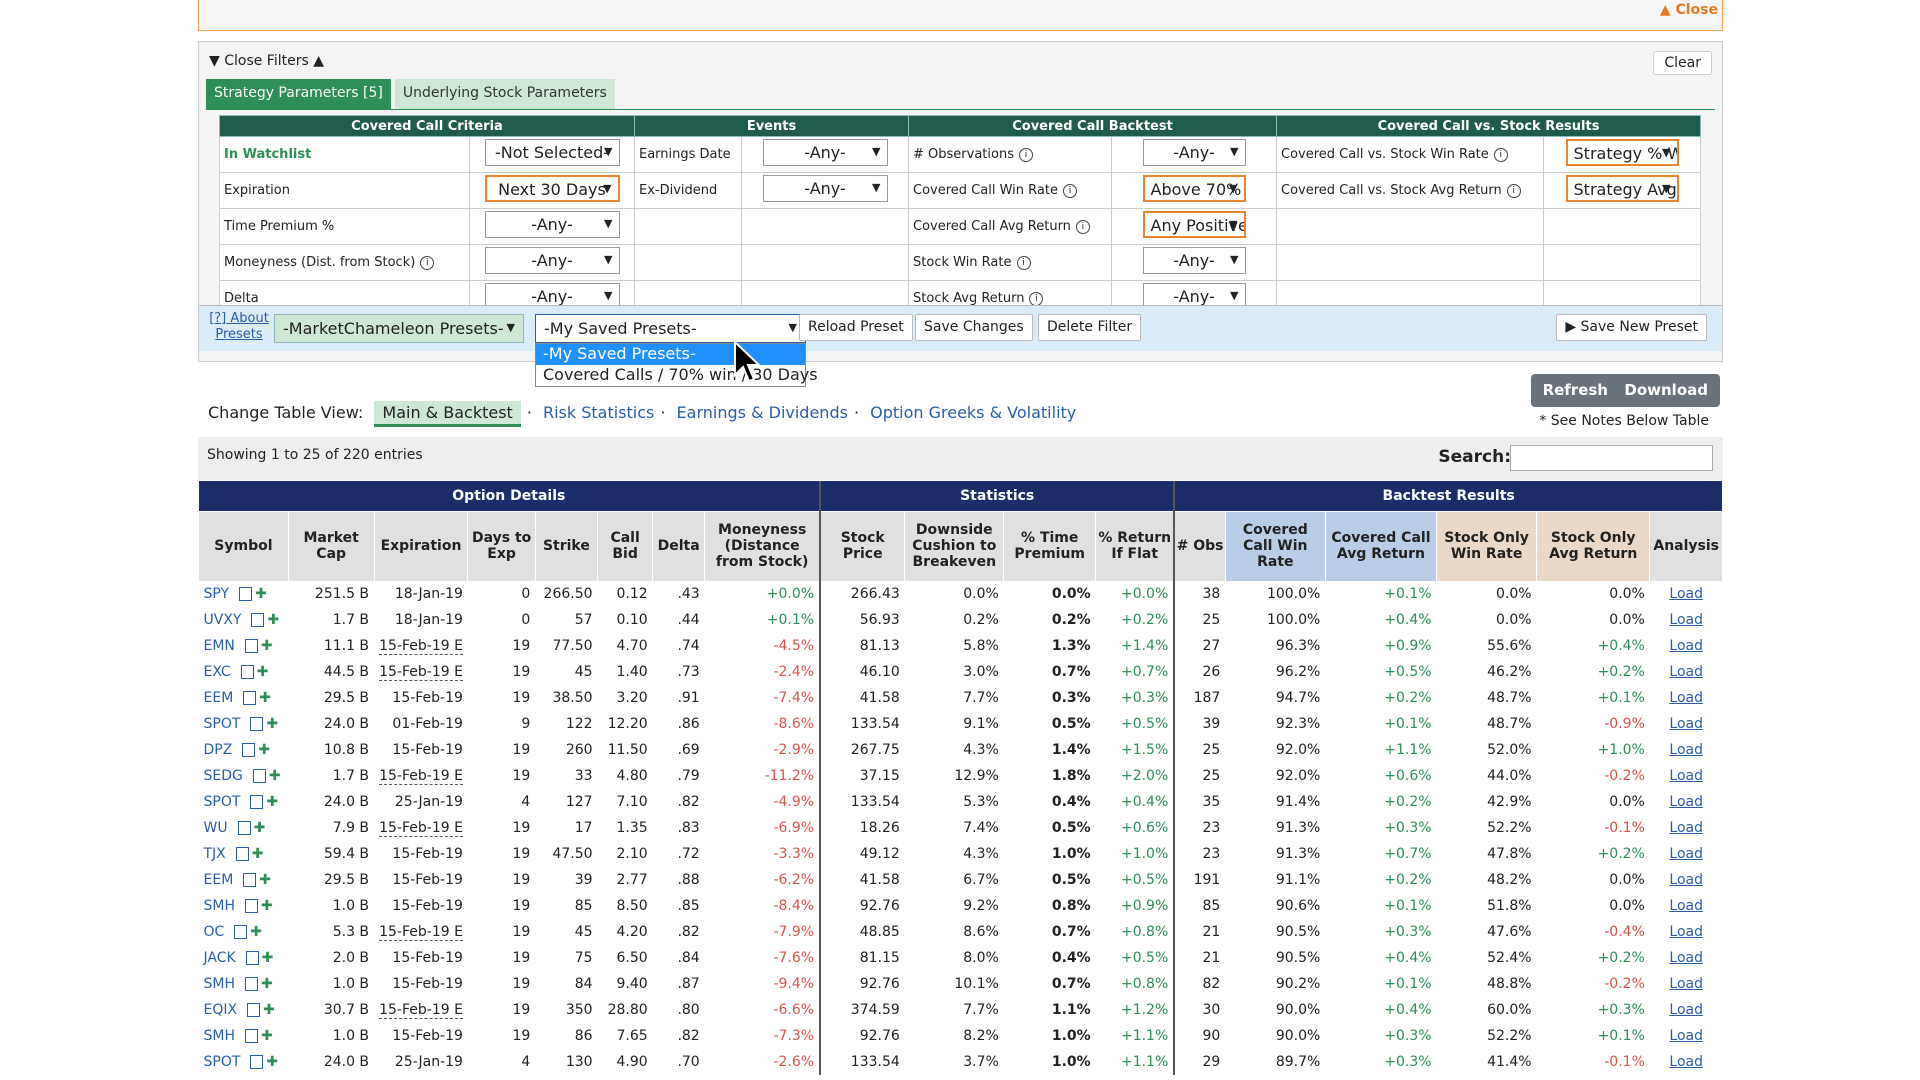 This screenshot has height=1080, width=1920. I want to click on table-cell: DPZ ✚, so click(244, 750).